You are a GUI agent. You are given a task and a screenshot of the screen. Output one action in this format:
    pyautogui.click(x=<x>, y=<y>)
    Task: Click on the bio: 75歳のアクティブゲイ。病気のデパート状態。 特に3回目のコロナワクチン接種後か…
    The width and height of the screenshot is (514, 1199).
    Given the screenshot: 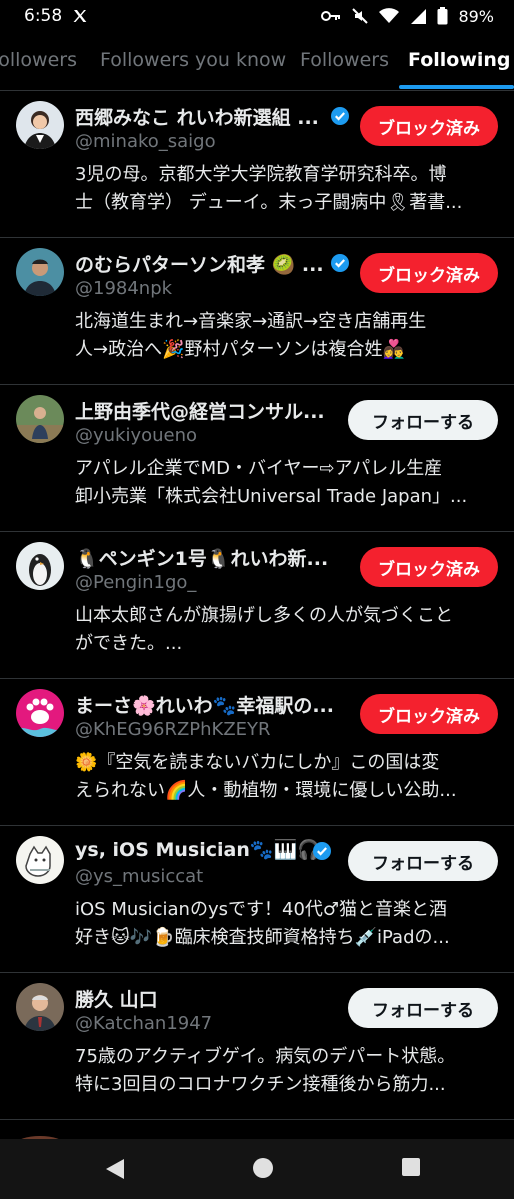 What is the action you would take?
    pyautogui.click(x=265, y=1070)
    